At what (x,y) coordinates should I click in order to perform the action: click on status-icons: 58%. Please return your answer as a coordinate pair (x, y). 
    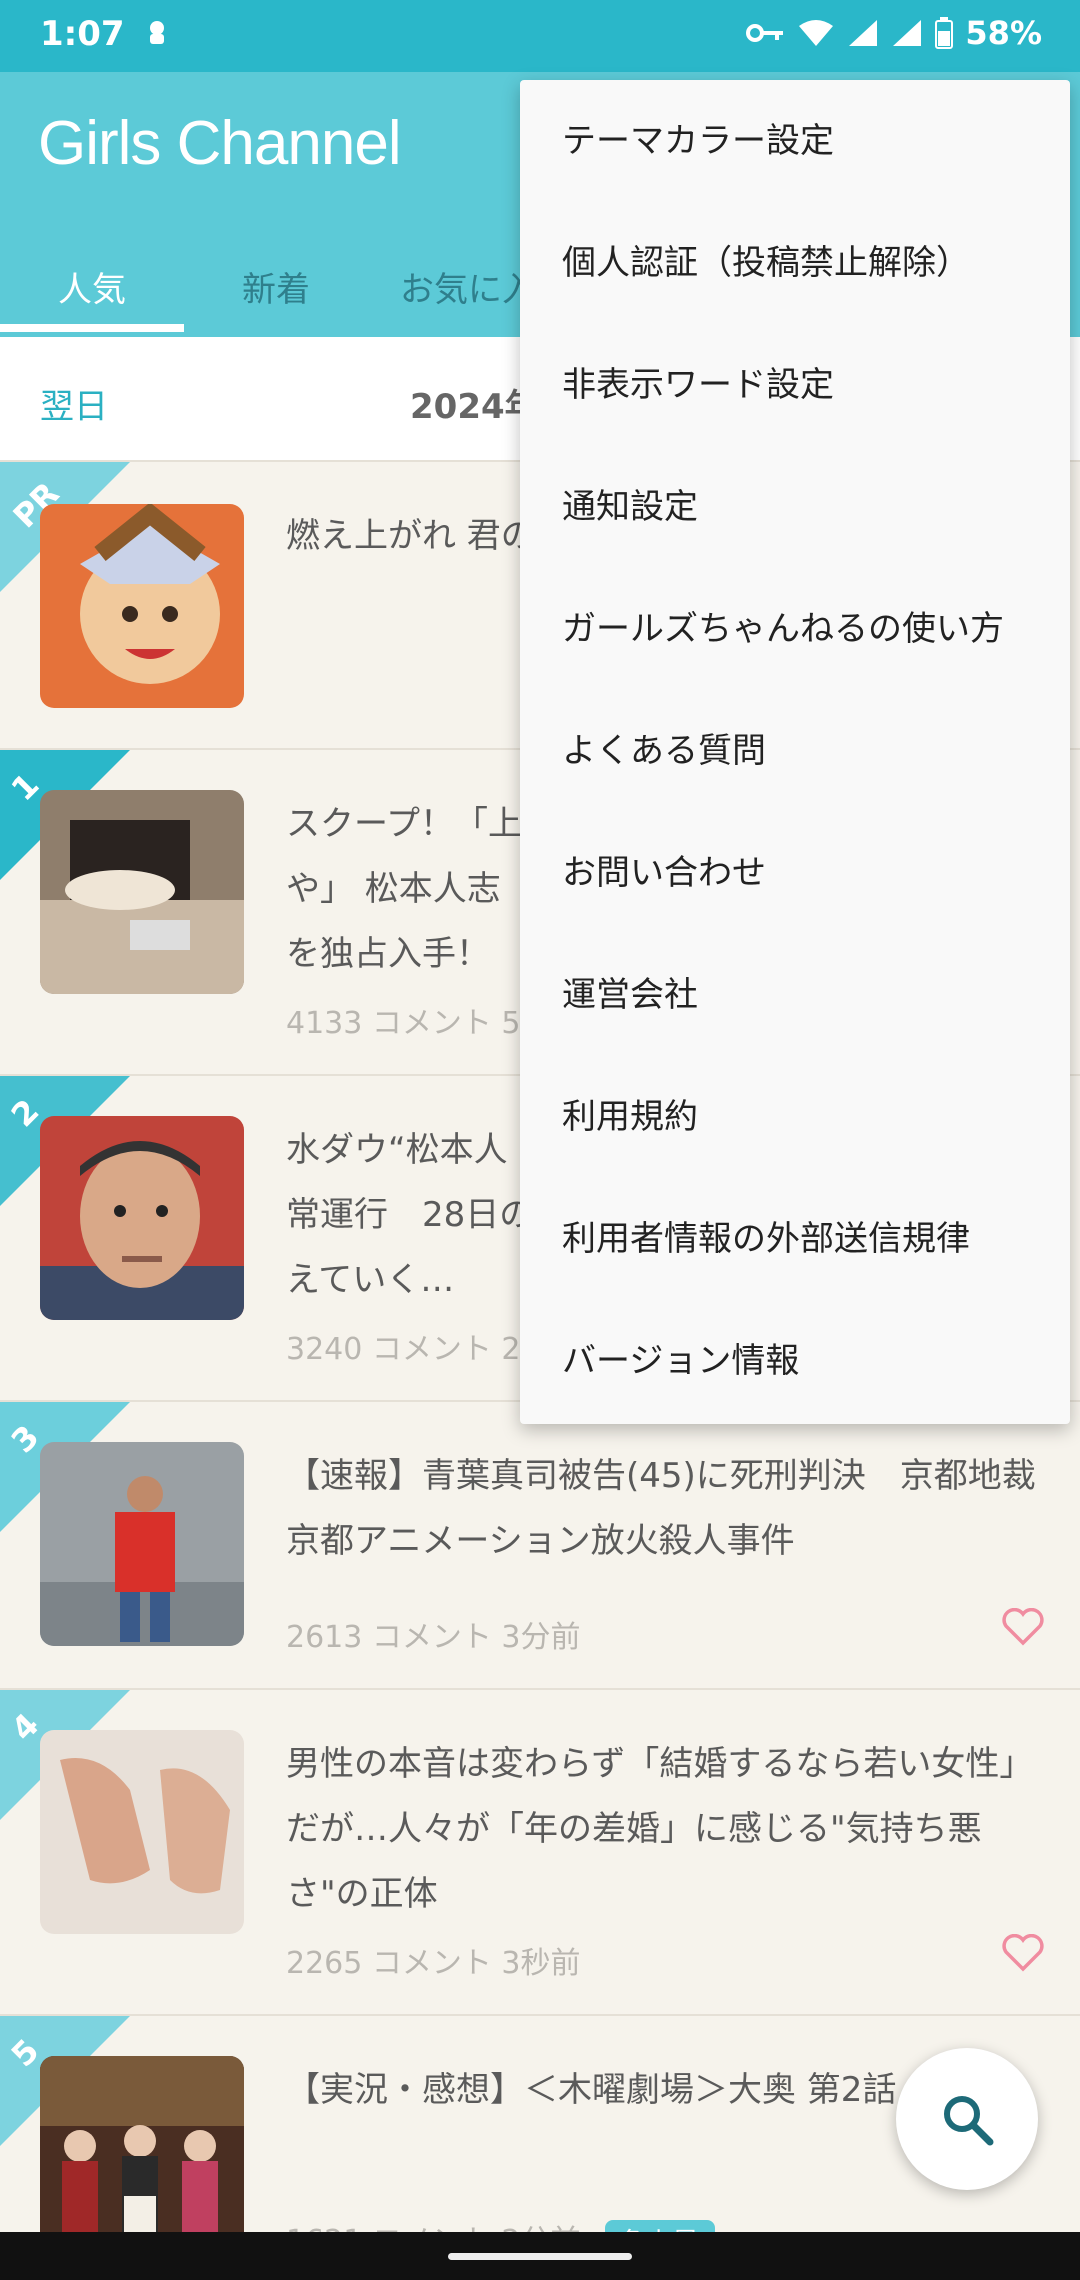
    Looking at the image, I should click on (893, 33).